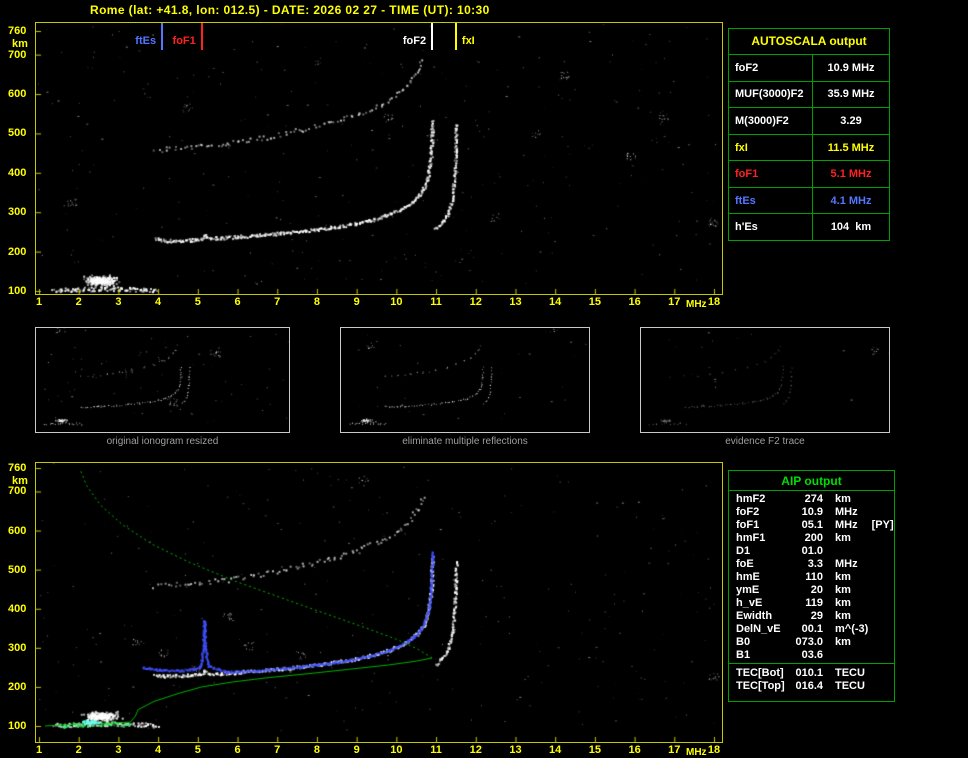 The width and height of the screenshot is (968, 758). Describe the element at coordinates (812, 654) in the screenshot. I see `aip-row-value: 03.6` at that location.